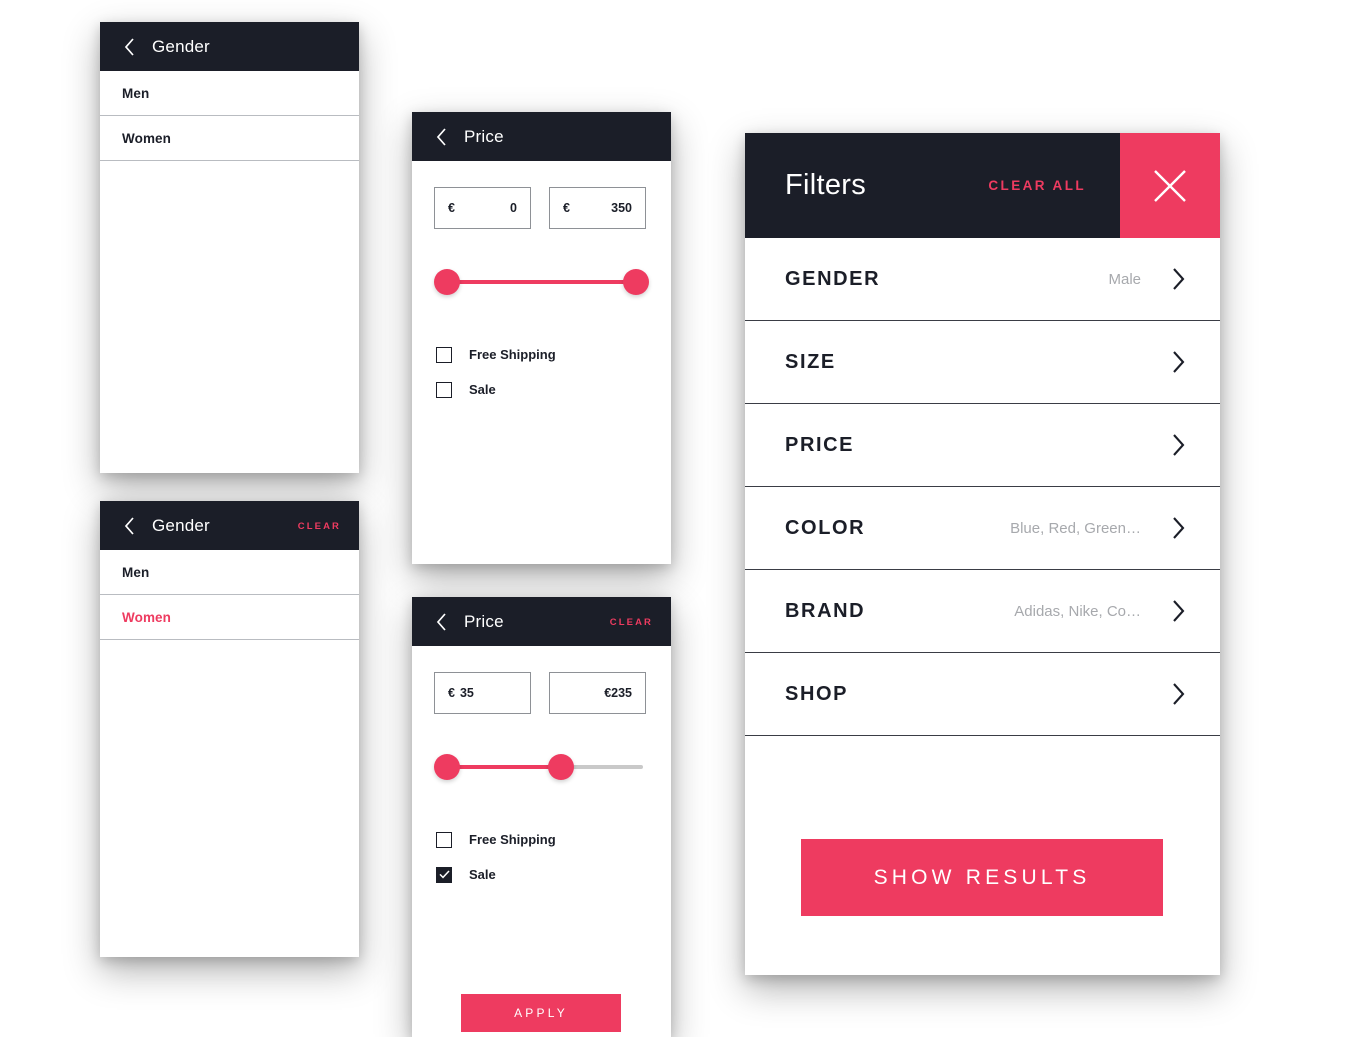  What do you see at coordinates (513, 208) in the screenshot?
I see `price-min-value: 0` at bounding box center [513, 208].